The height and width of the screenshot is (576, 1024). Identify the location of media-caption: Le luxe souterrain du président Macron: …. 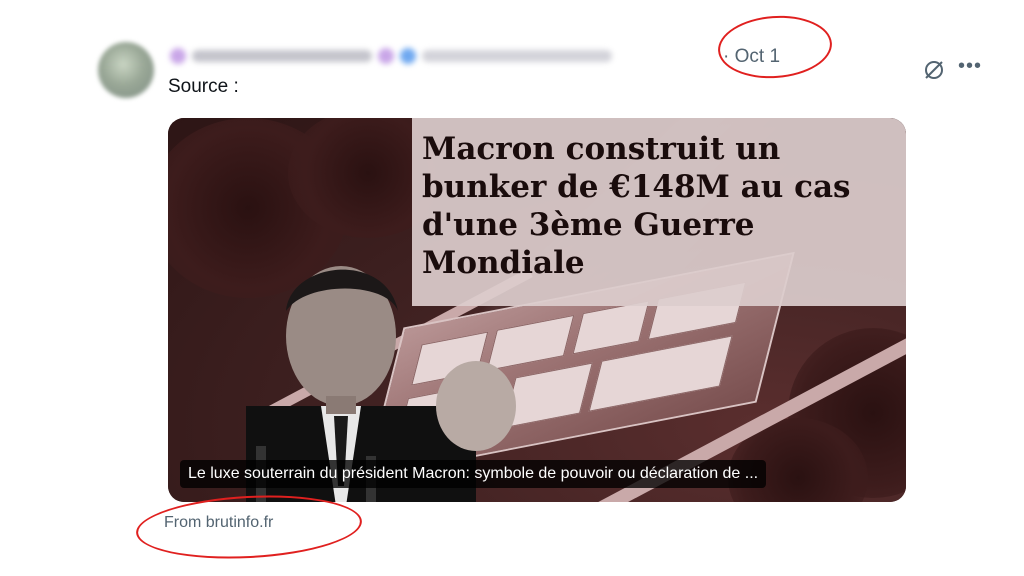
(473, 474).